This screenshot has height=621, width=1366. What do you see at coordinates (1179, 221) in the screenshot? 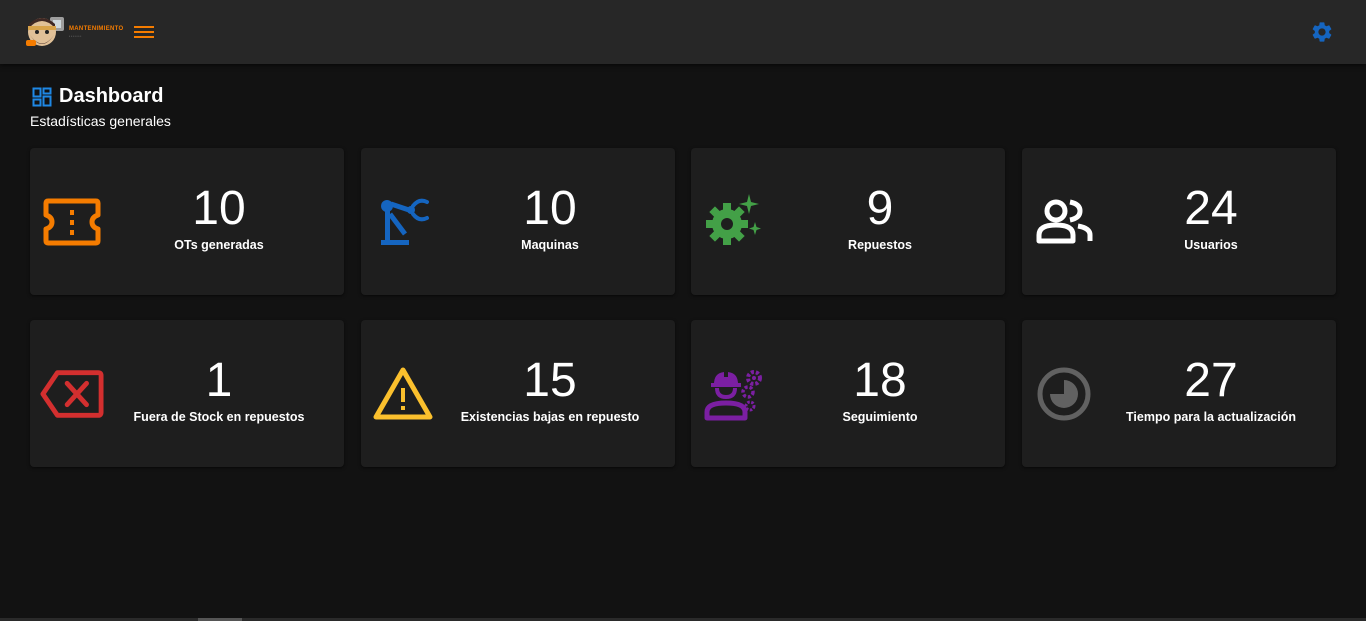
I see `stat-card-usuarios: 24 Usuarios` at bounding box center [1179, 221].